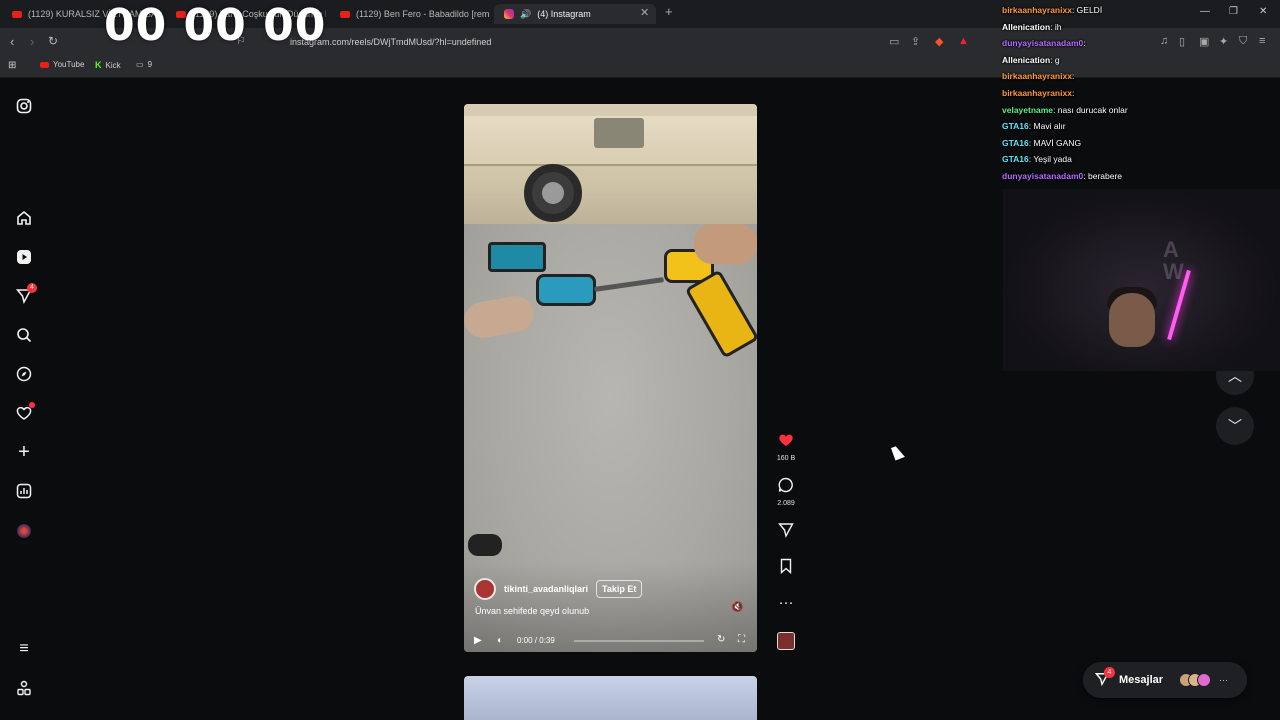 Image resolution: width=1280 pixels, height=720 pixels. Describe the element at coordinates (1105, 175) in the screenshot. I see `chat-text: berabere` at that location.